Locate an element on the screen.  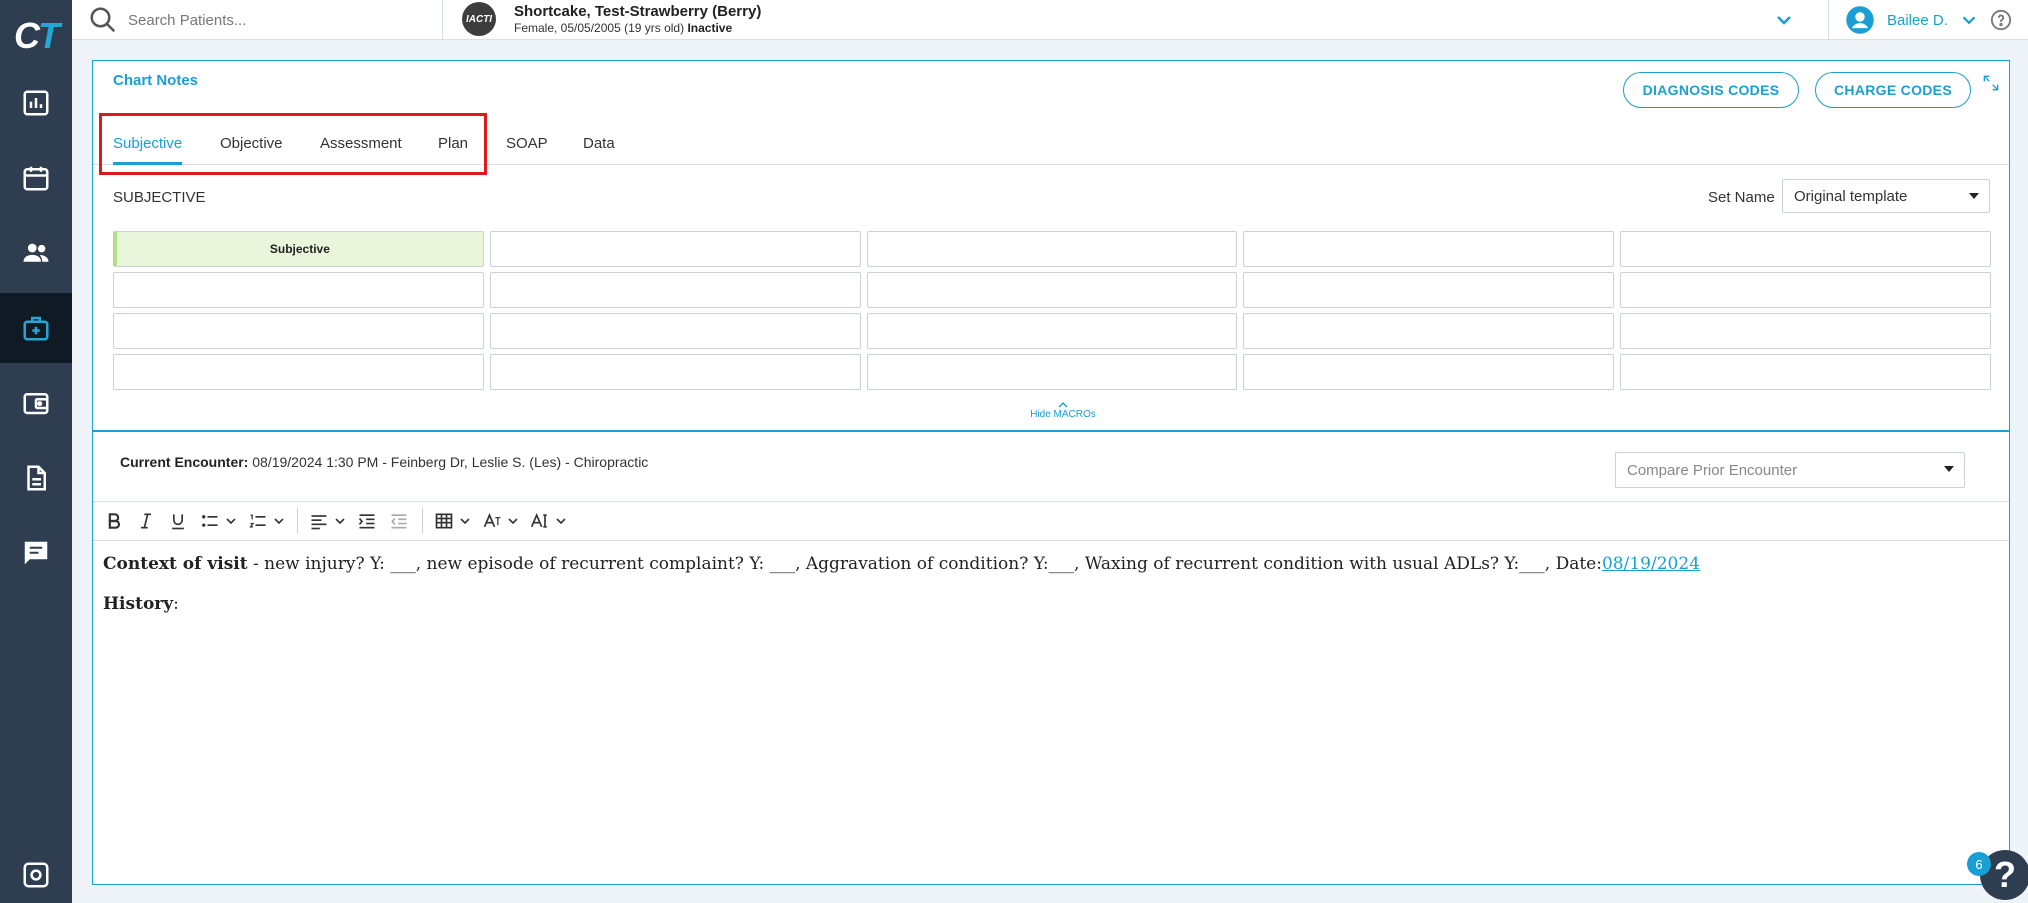
question-mark-icon: ? is located at coordinates (2005, 874).